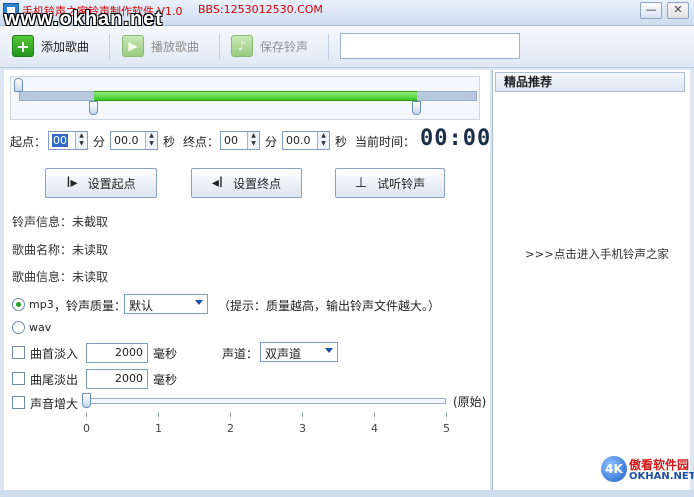  I want to click on play-icon: ▶, so click(133, 46).